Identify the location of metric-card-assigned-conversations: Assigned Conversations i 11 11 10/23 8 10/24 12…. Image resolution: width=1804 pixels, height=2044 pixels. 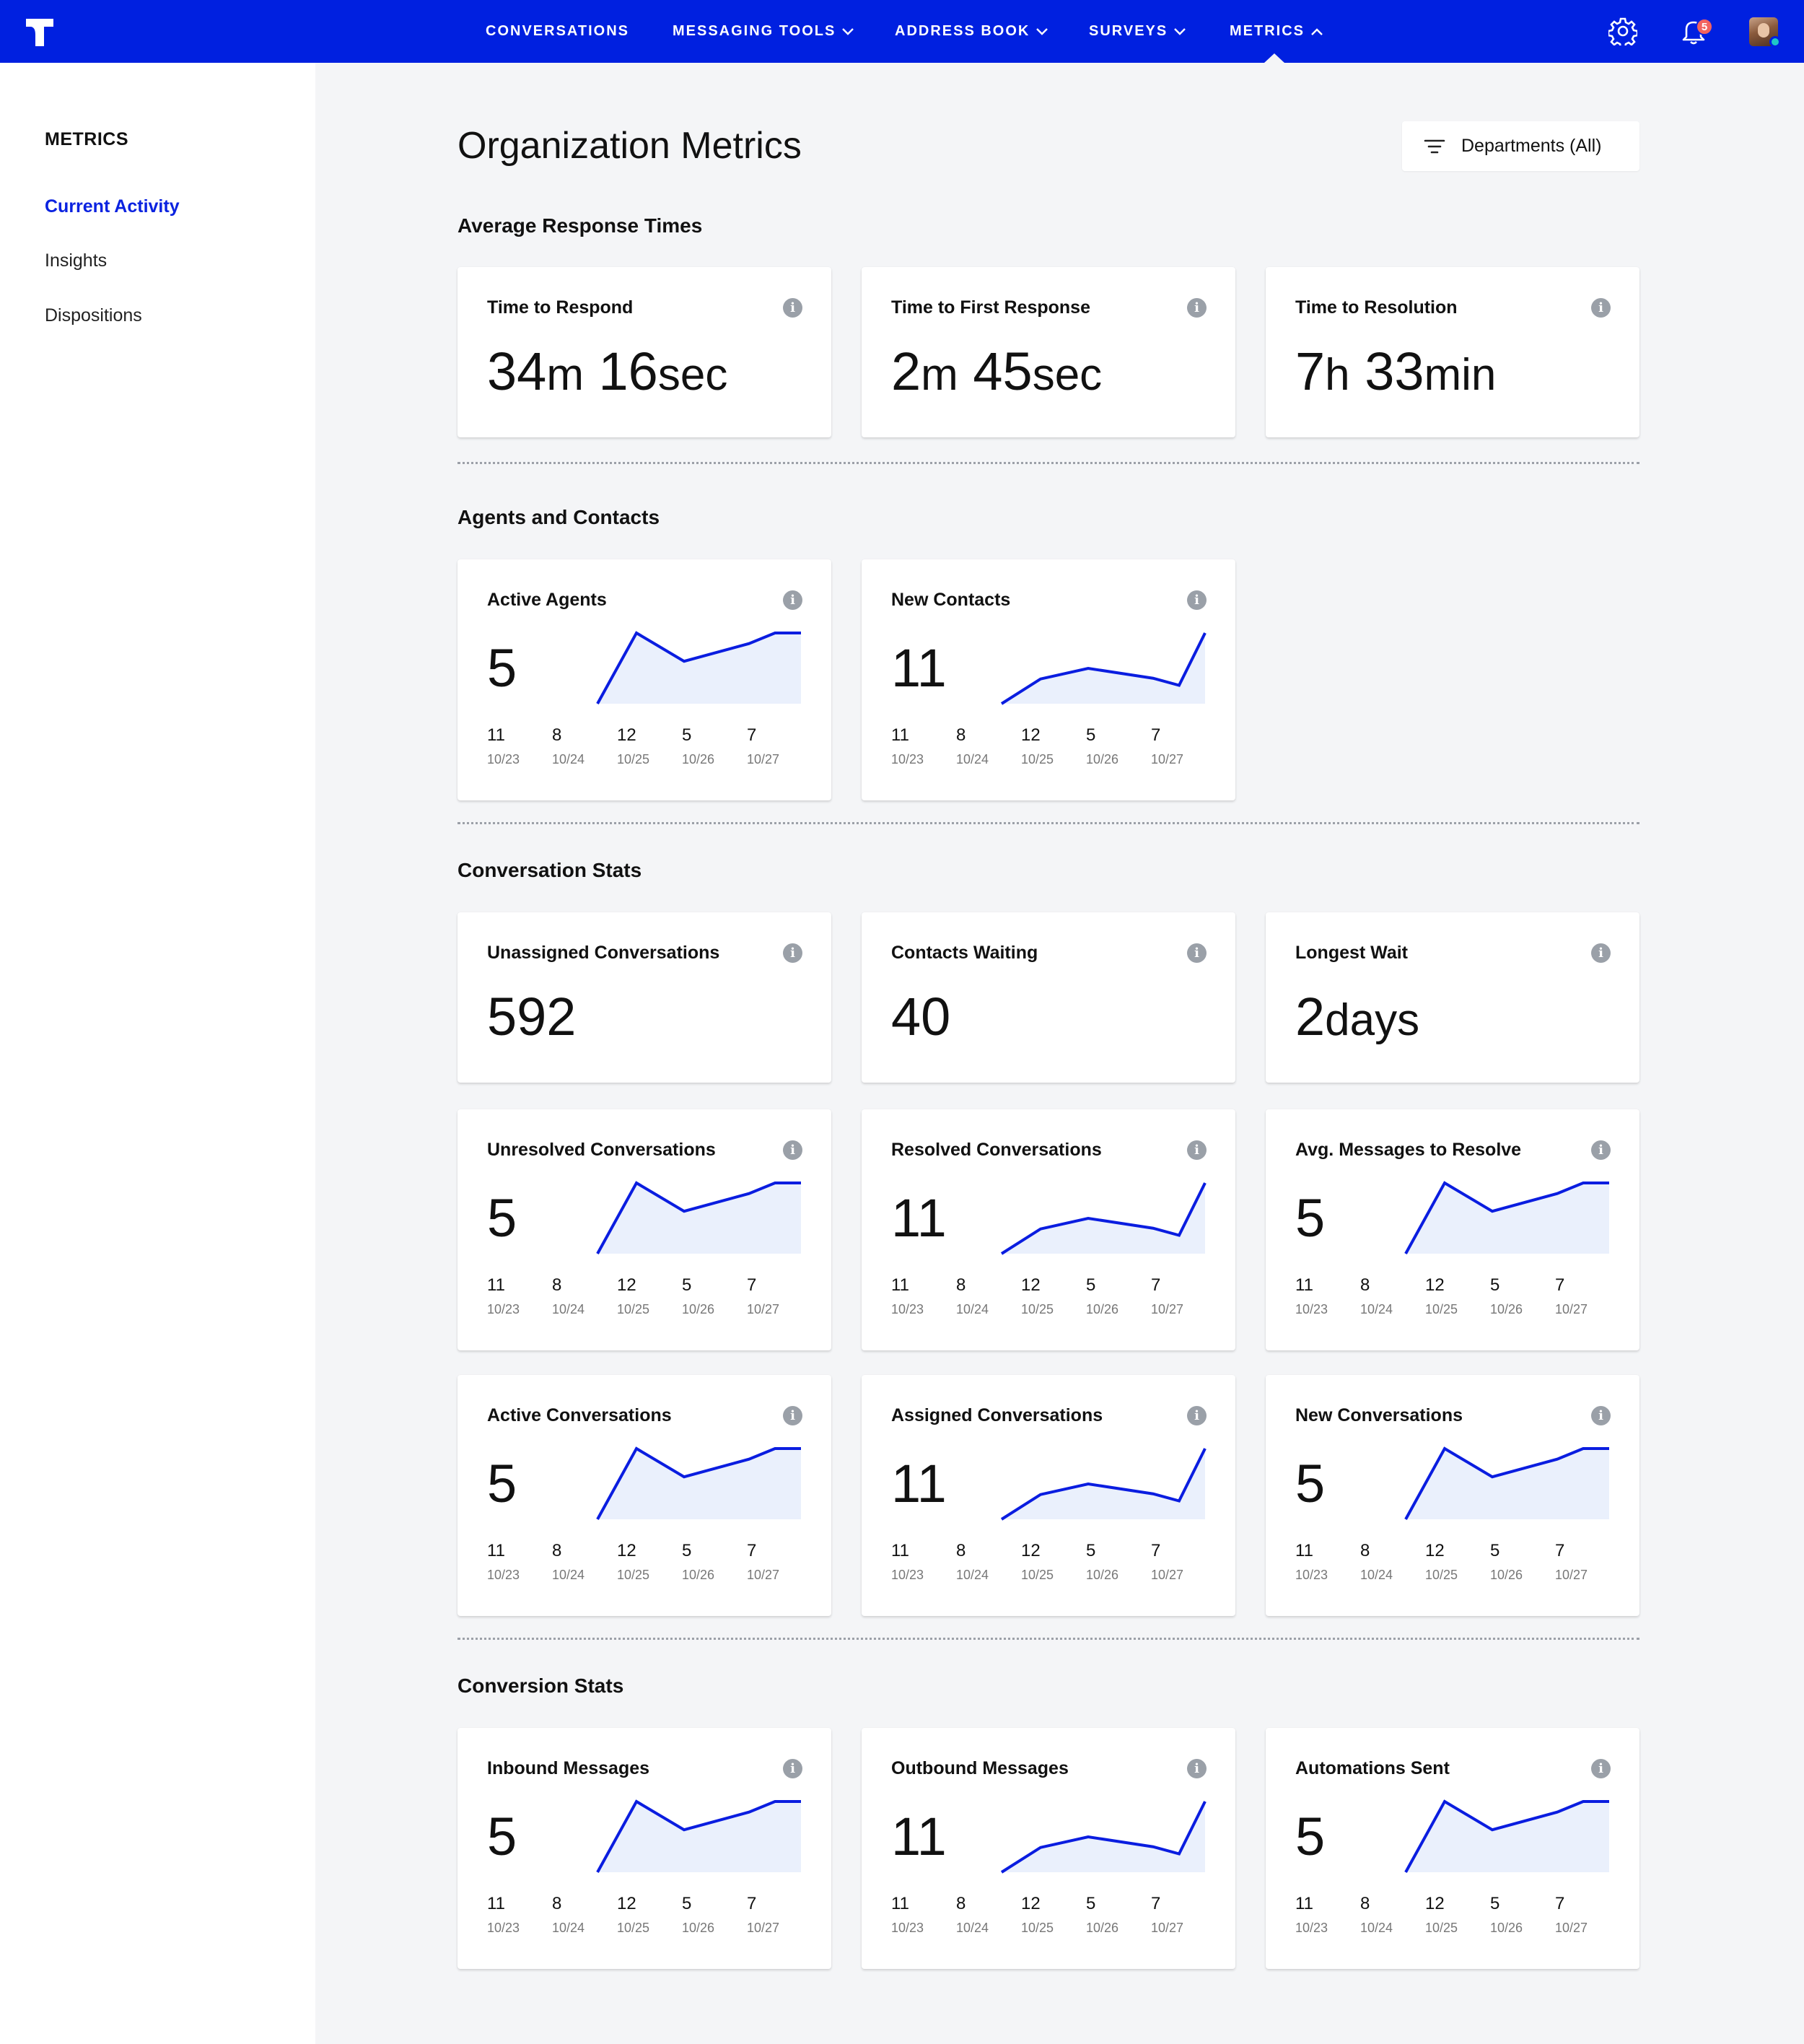
(1048, 1495).